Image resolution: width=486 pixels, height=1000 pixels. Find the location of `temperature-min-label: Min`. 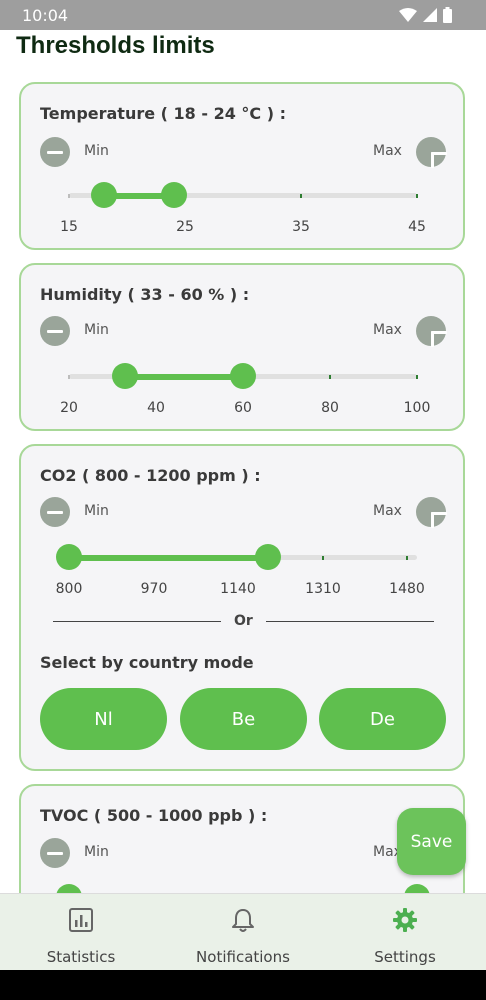

temperature-min-label: Min is located at coordinates (96, 151).